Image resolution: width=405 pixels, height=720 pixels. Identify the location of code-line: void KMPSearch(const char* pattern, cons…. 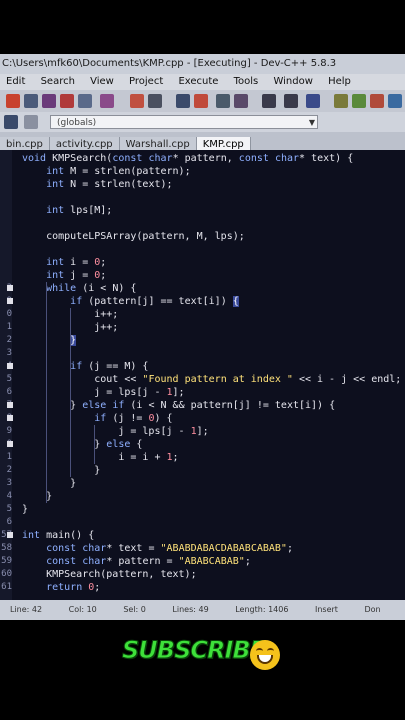
(202, 158).